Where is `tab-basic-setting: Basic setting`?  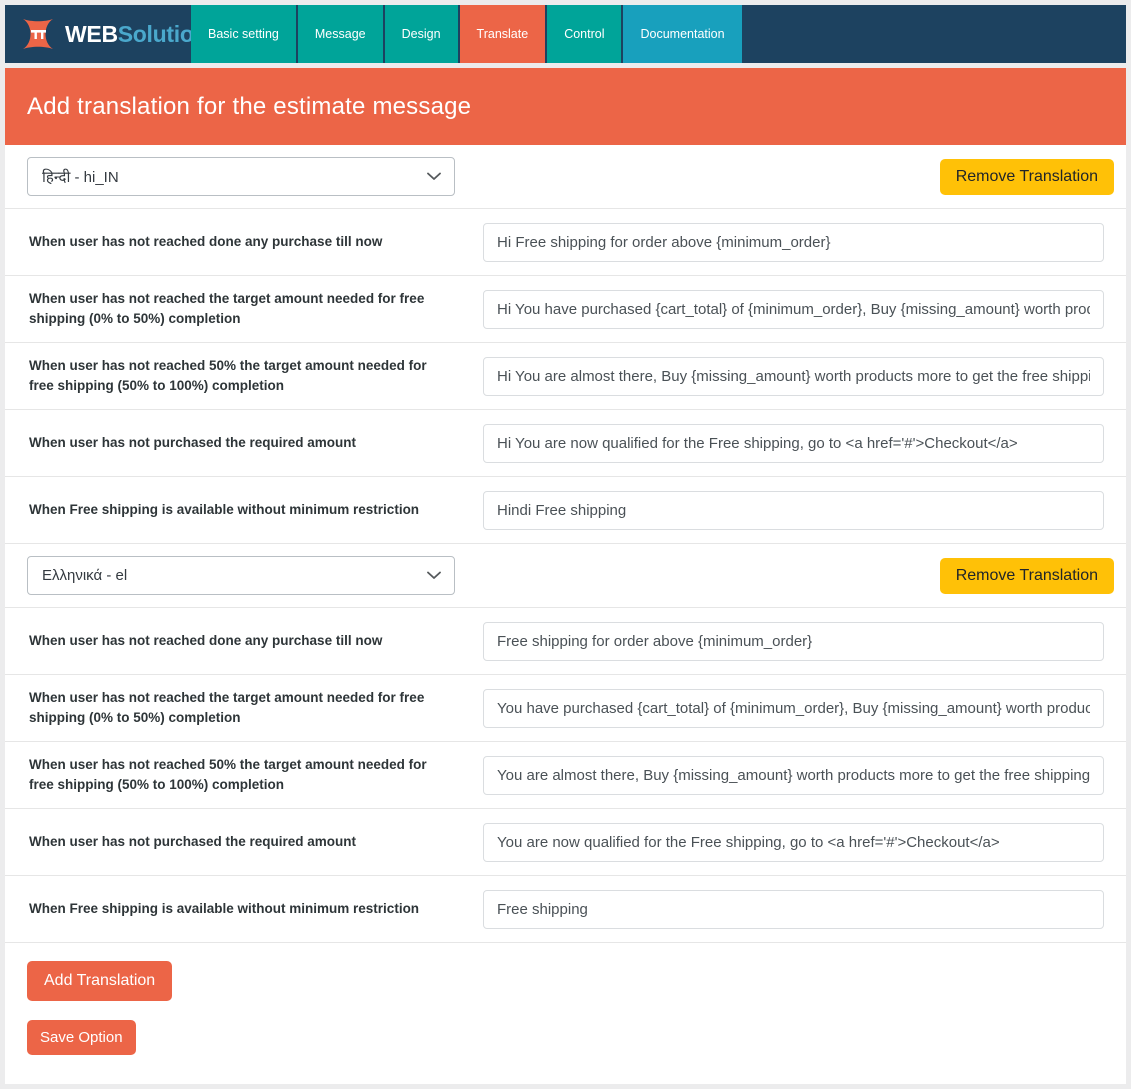
tab-basic-setting: Basic setting is located at coordinates (243, 34).